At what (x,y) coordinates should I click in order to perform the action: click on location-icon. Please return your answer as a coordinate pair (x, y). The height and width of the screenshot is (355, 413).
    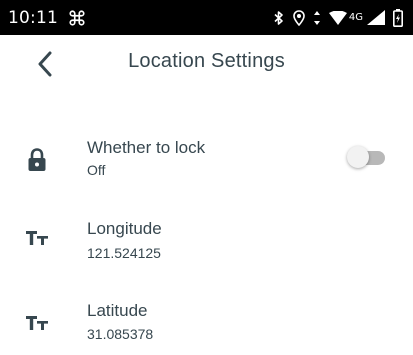
    Looking at the image, I should click on (299, 17).